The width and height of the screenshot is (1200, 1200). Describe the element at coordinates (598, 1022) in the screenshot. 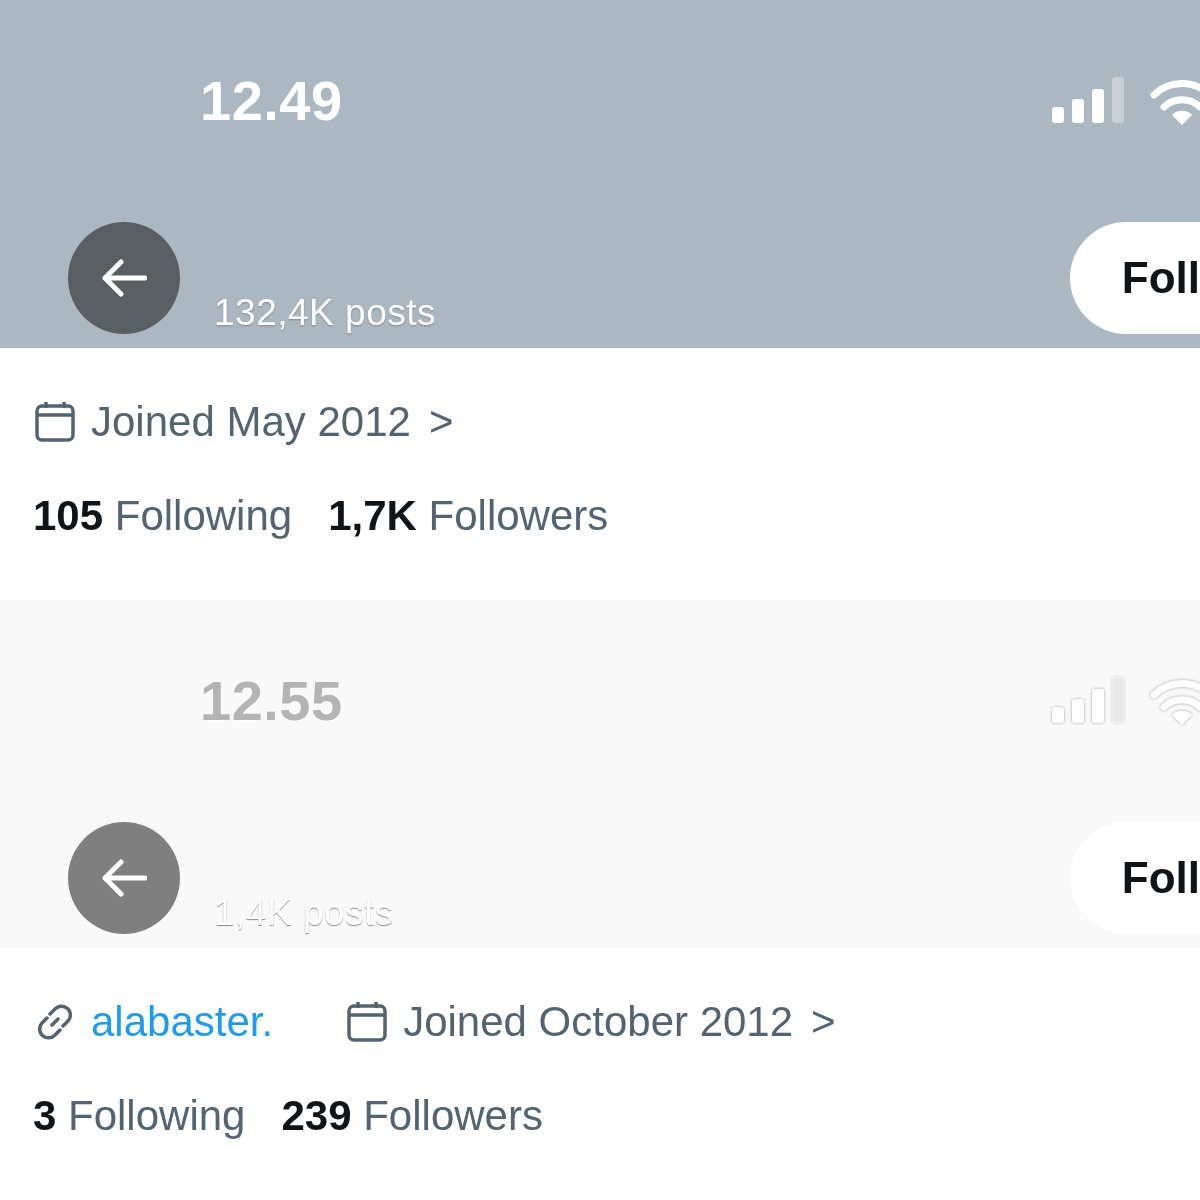

I see `join-date: Joined October 2012` at that location.